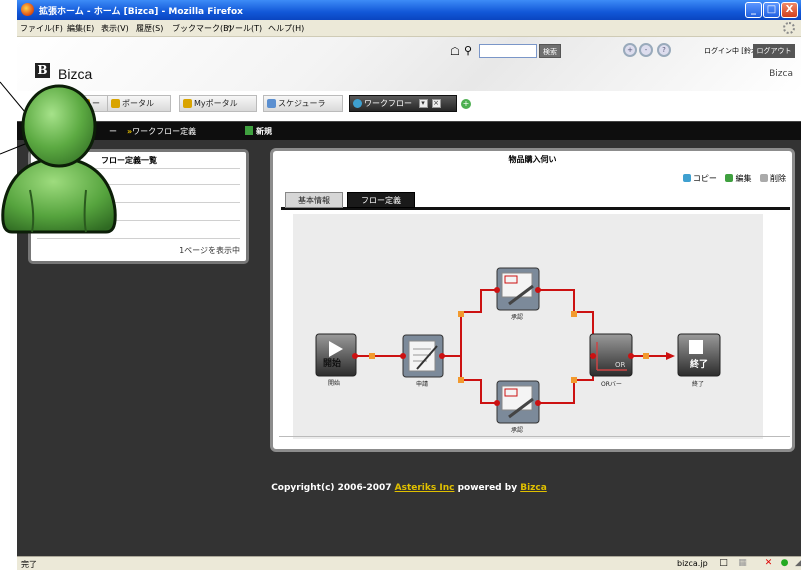  What do you see at coordinates (357, 103) in the screenshot?
I see `workflow-icon` at bounding box center [357, 103].